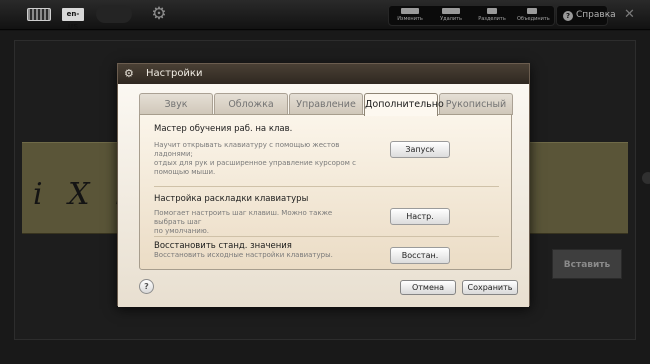  I want to click on close-icon: ✕, so click(629, 14).